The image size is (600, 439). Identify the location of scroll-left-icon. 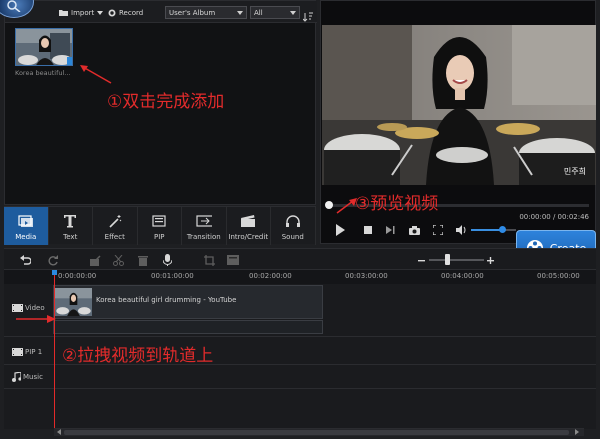
(59, 432).